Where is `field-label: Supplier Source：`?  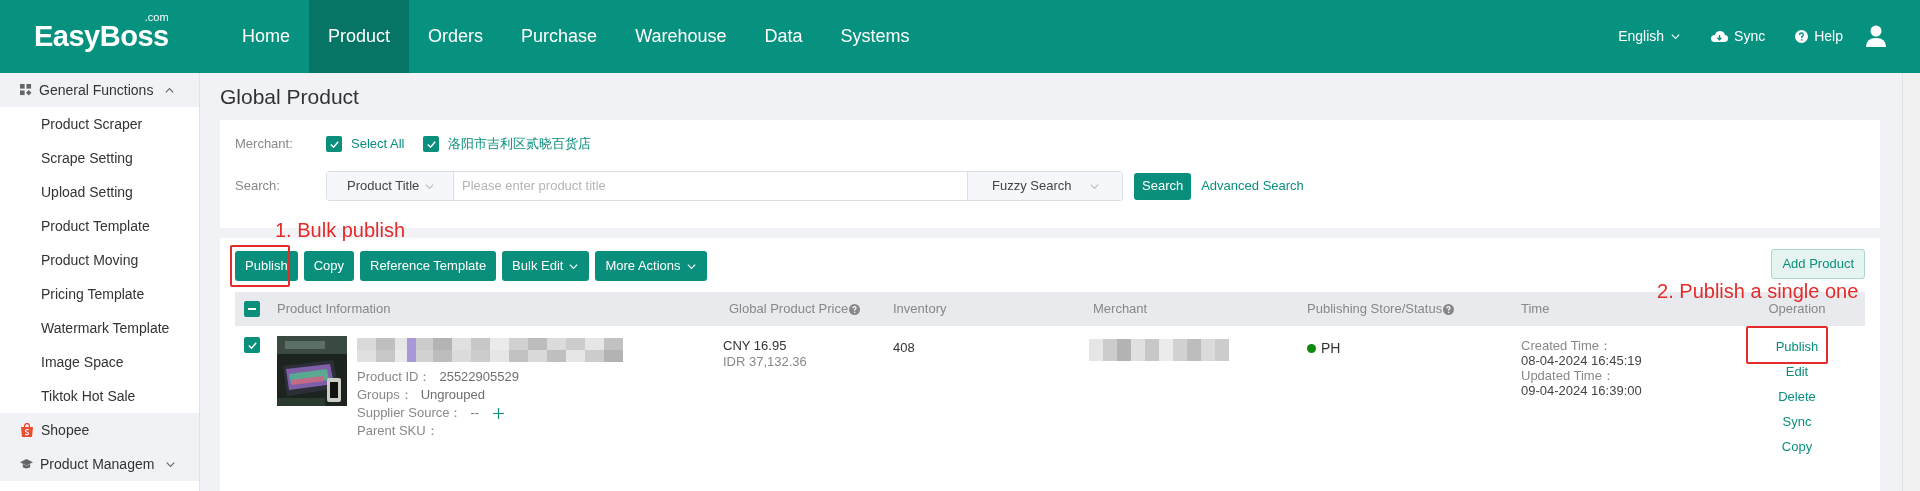 field-label: Supplier Source： is located at coordinates (410, 413).